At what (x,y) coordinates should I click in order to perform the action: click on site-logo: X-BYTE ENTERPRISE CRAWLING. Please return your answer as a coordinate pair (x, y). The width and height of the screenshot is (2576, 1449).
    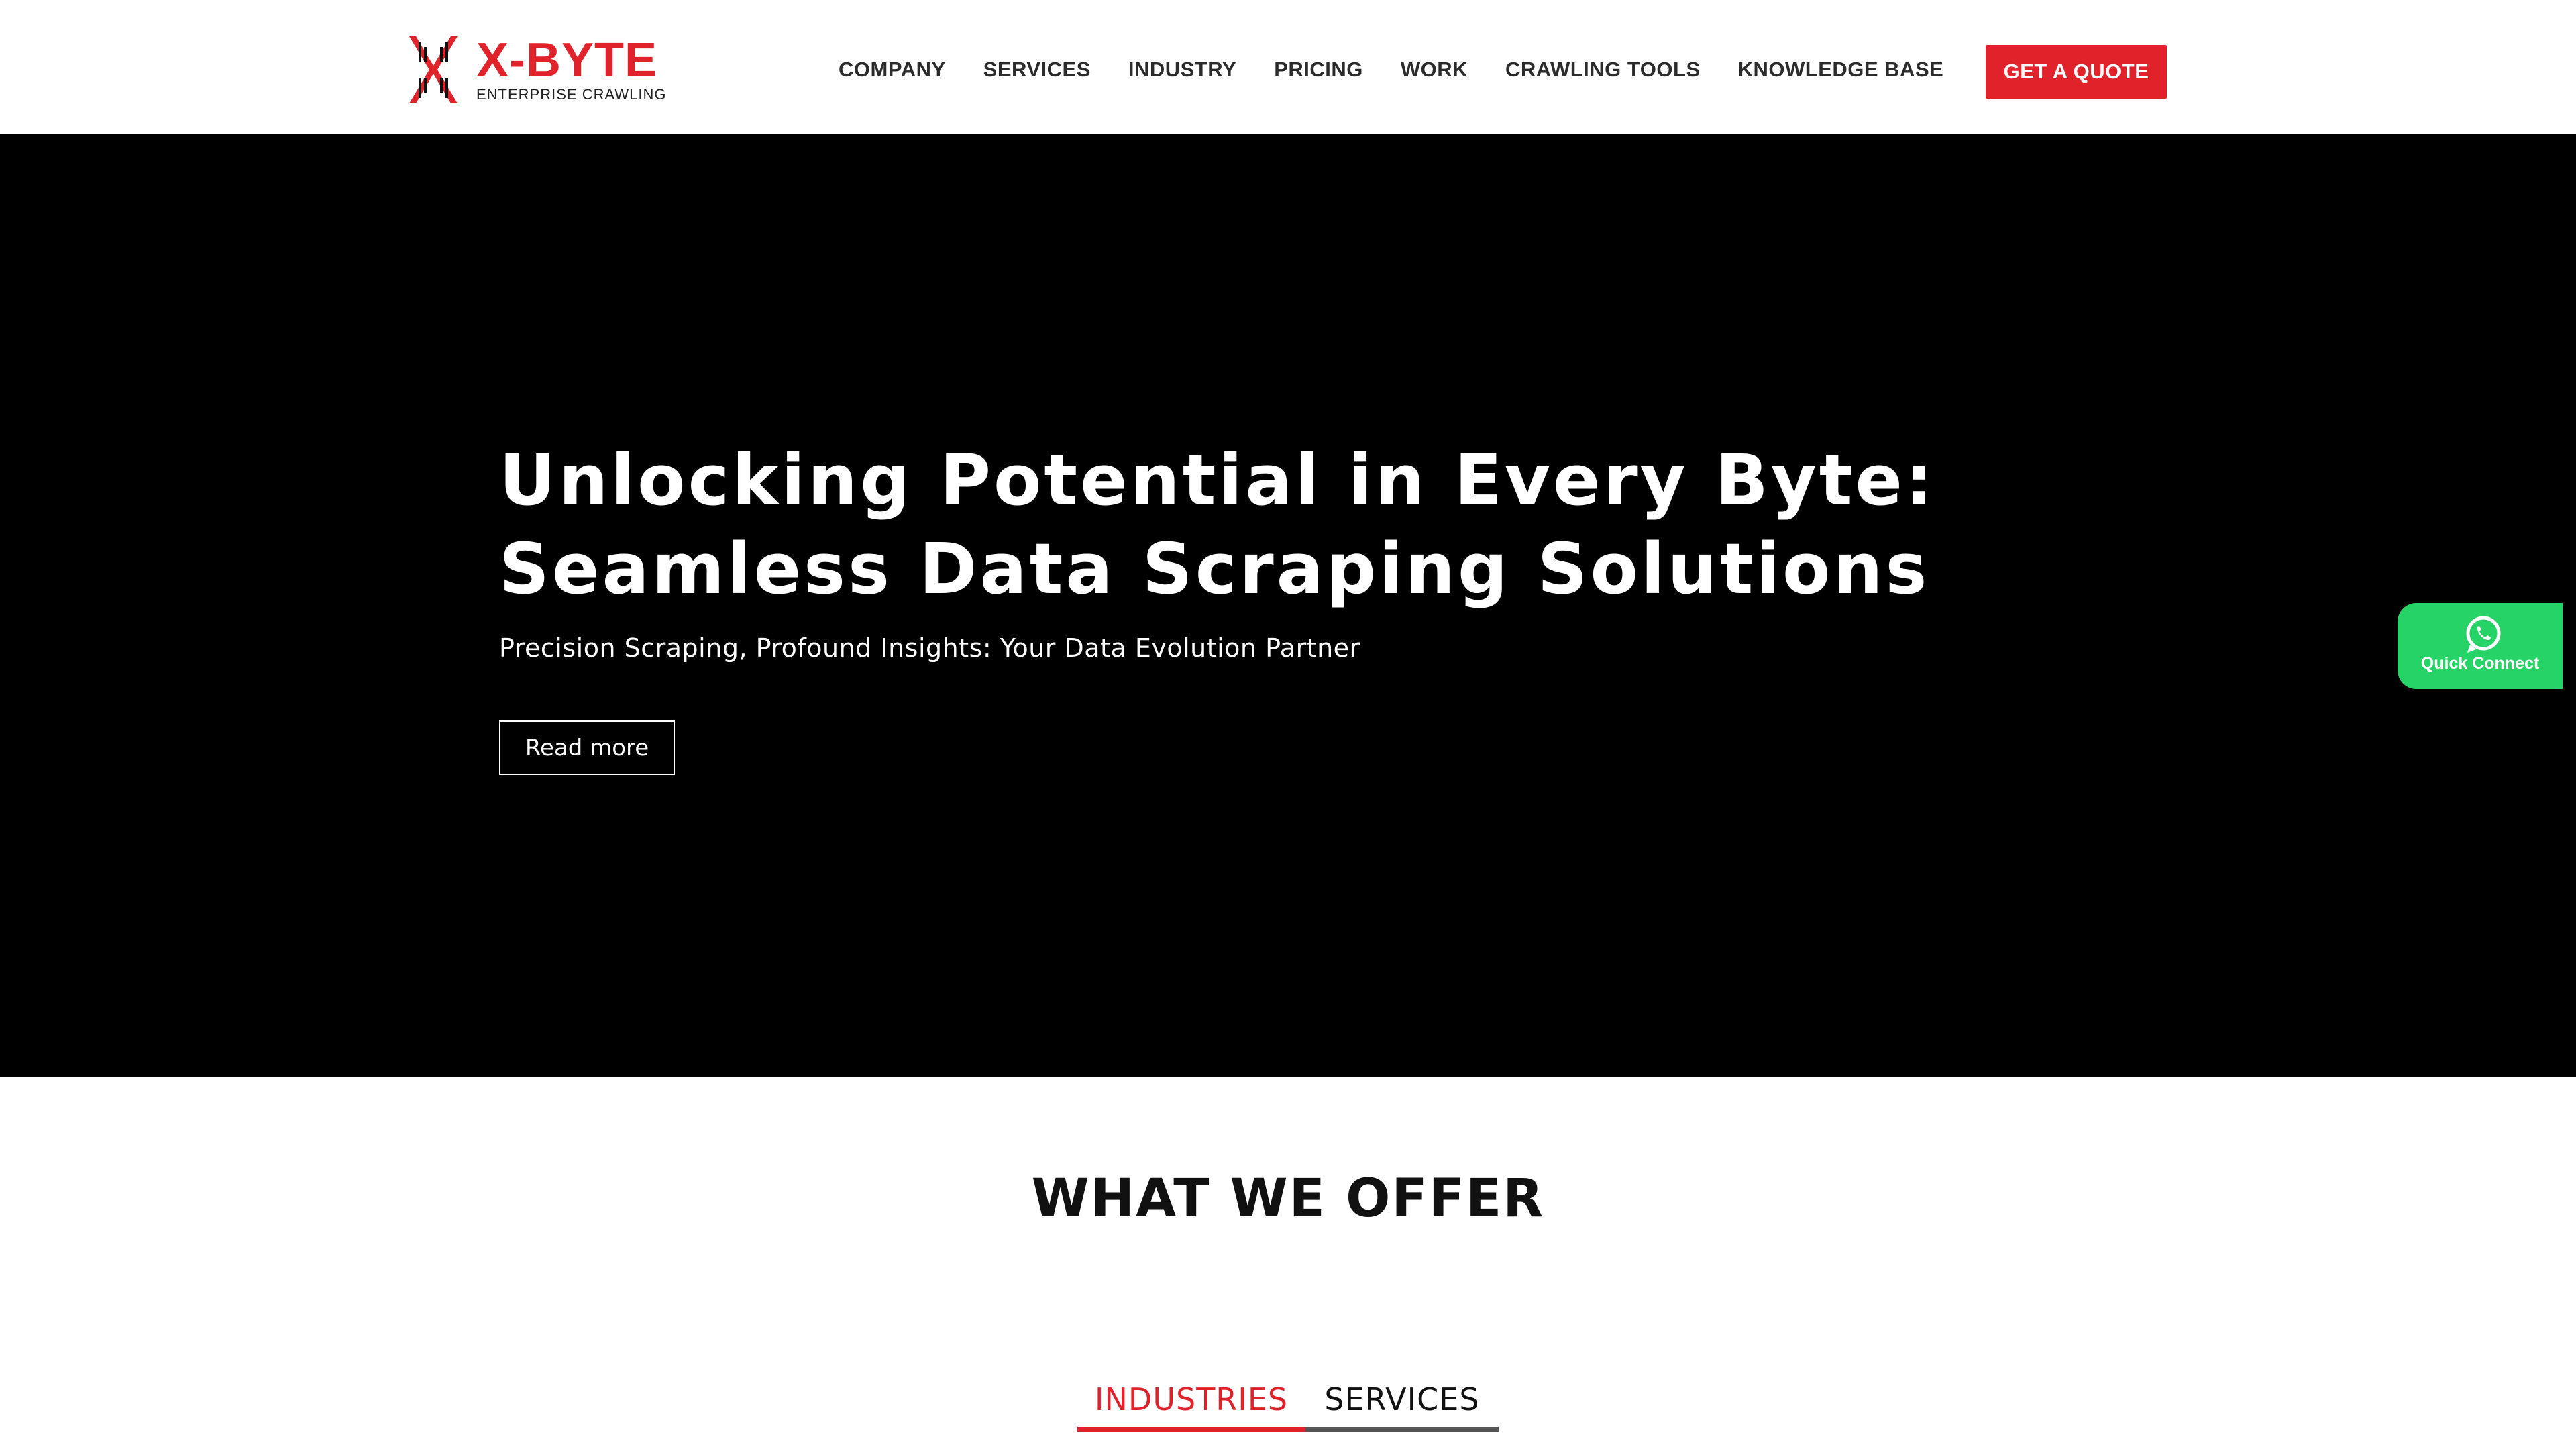
    Looking at the image, I should click on (538, 69).